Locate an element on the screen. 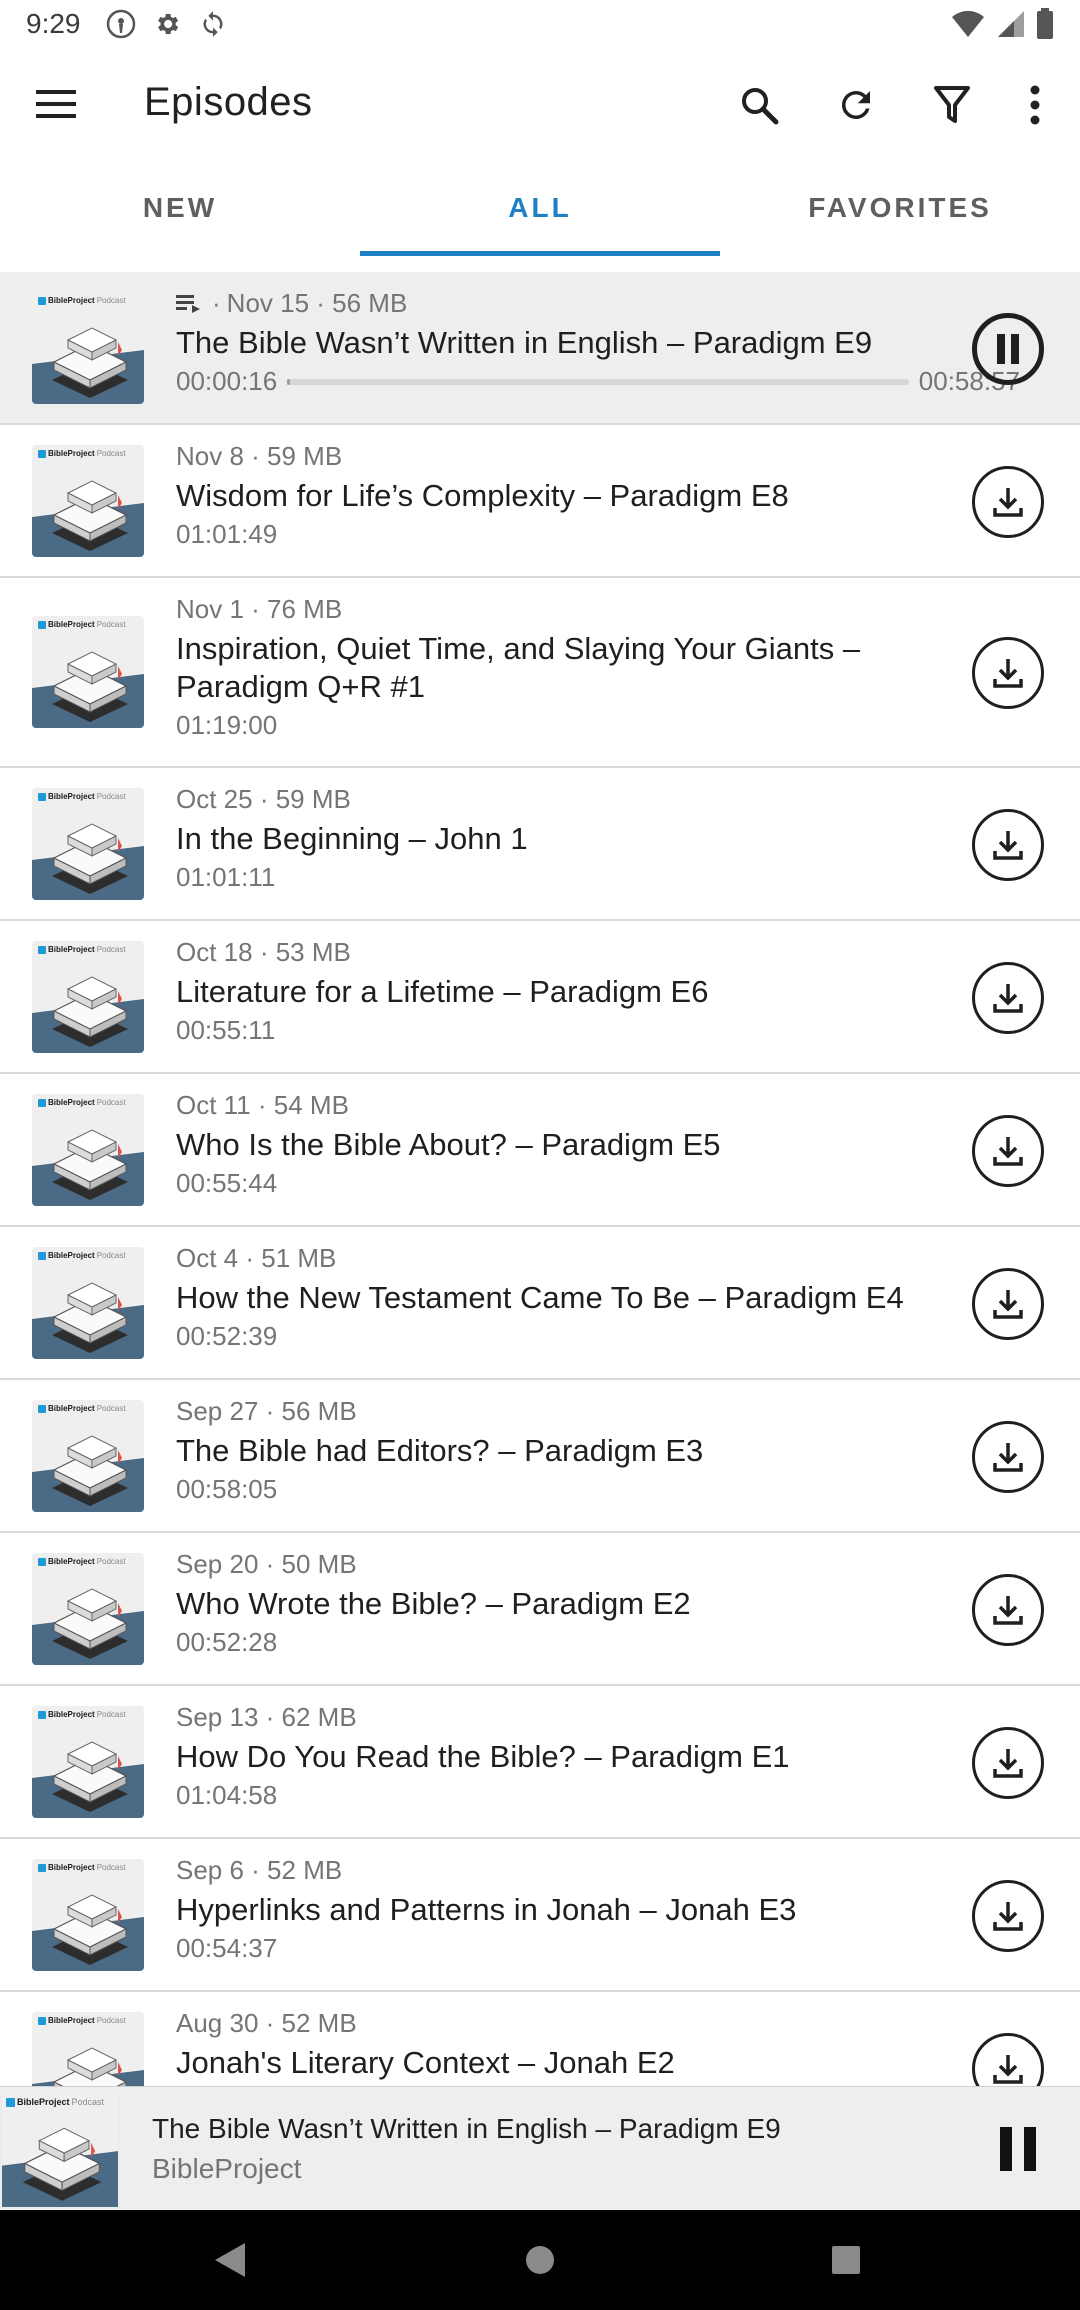 The image size is (1080, 2310). episode-meta: Aug 30 · 52 MB is located at coordinates (553, 2023).